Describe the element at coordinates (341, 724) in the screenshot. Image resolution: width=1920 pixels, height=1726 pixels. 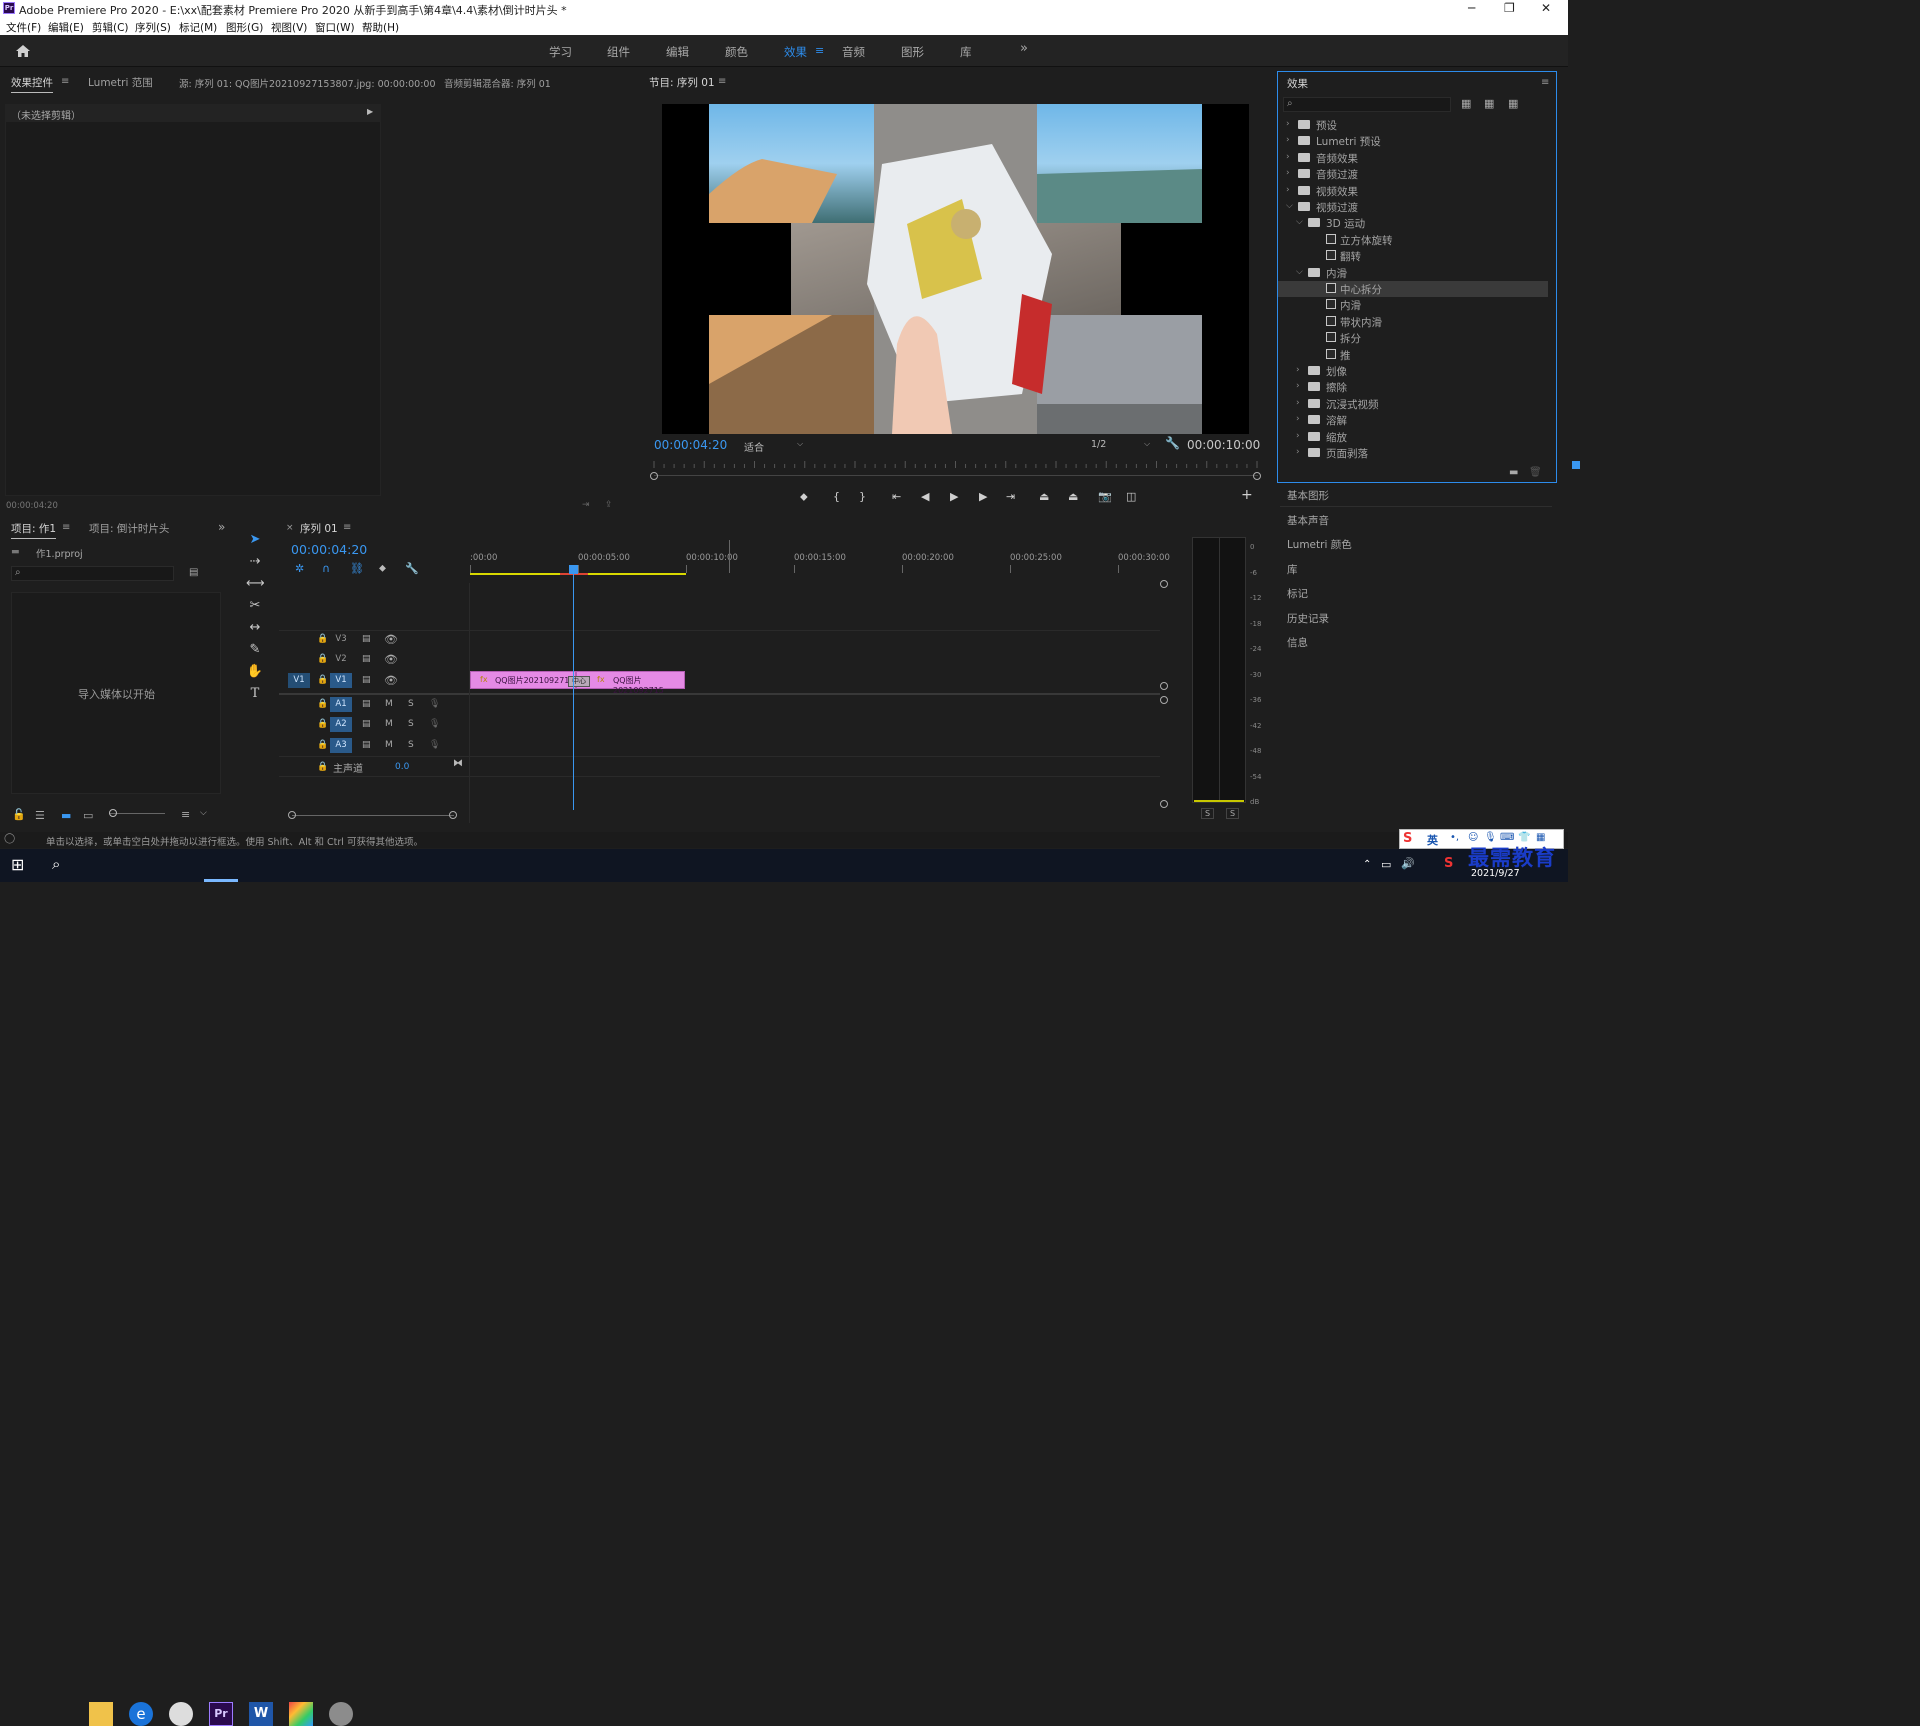
I see `track-target-a2: A2` at that location.